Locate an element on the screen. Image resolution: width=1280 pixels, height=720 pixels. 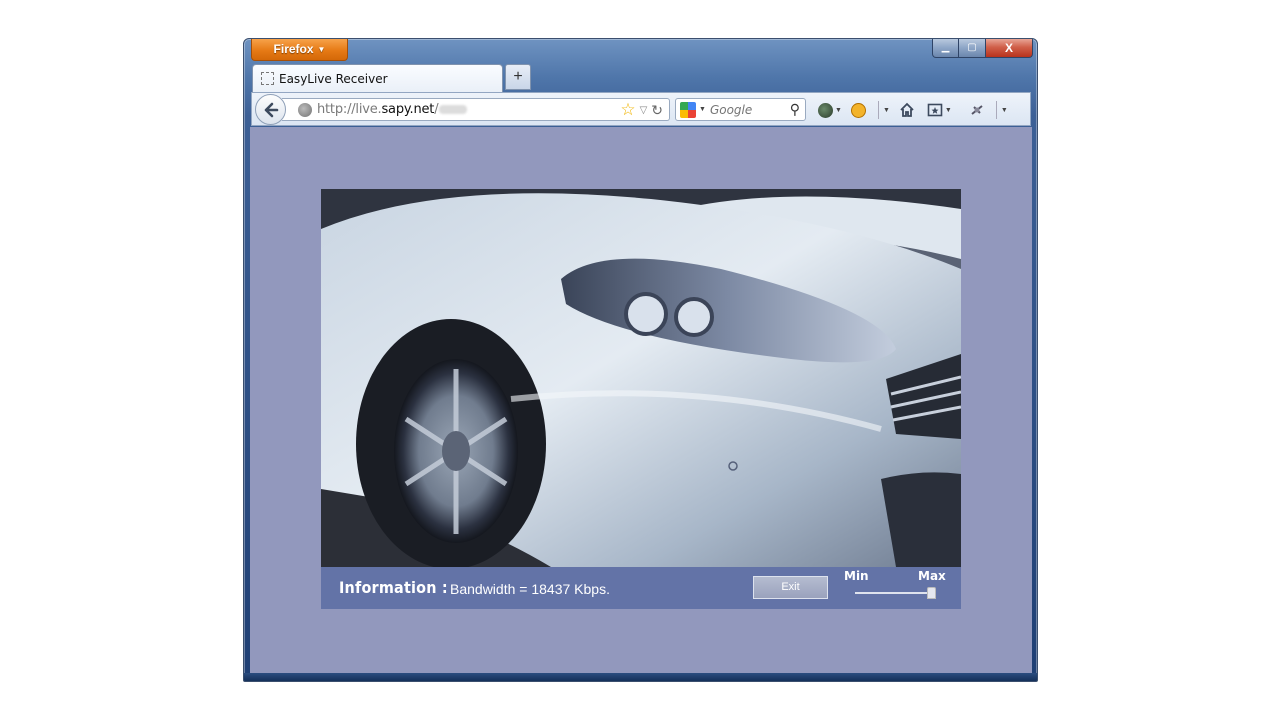
window-caption-buttons: ▁ ▢ X is located at coordinates (982, 48).